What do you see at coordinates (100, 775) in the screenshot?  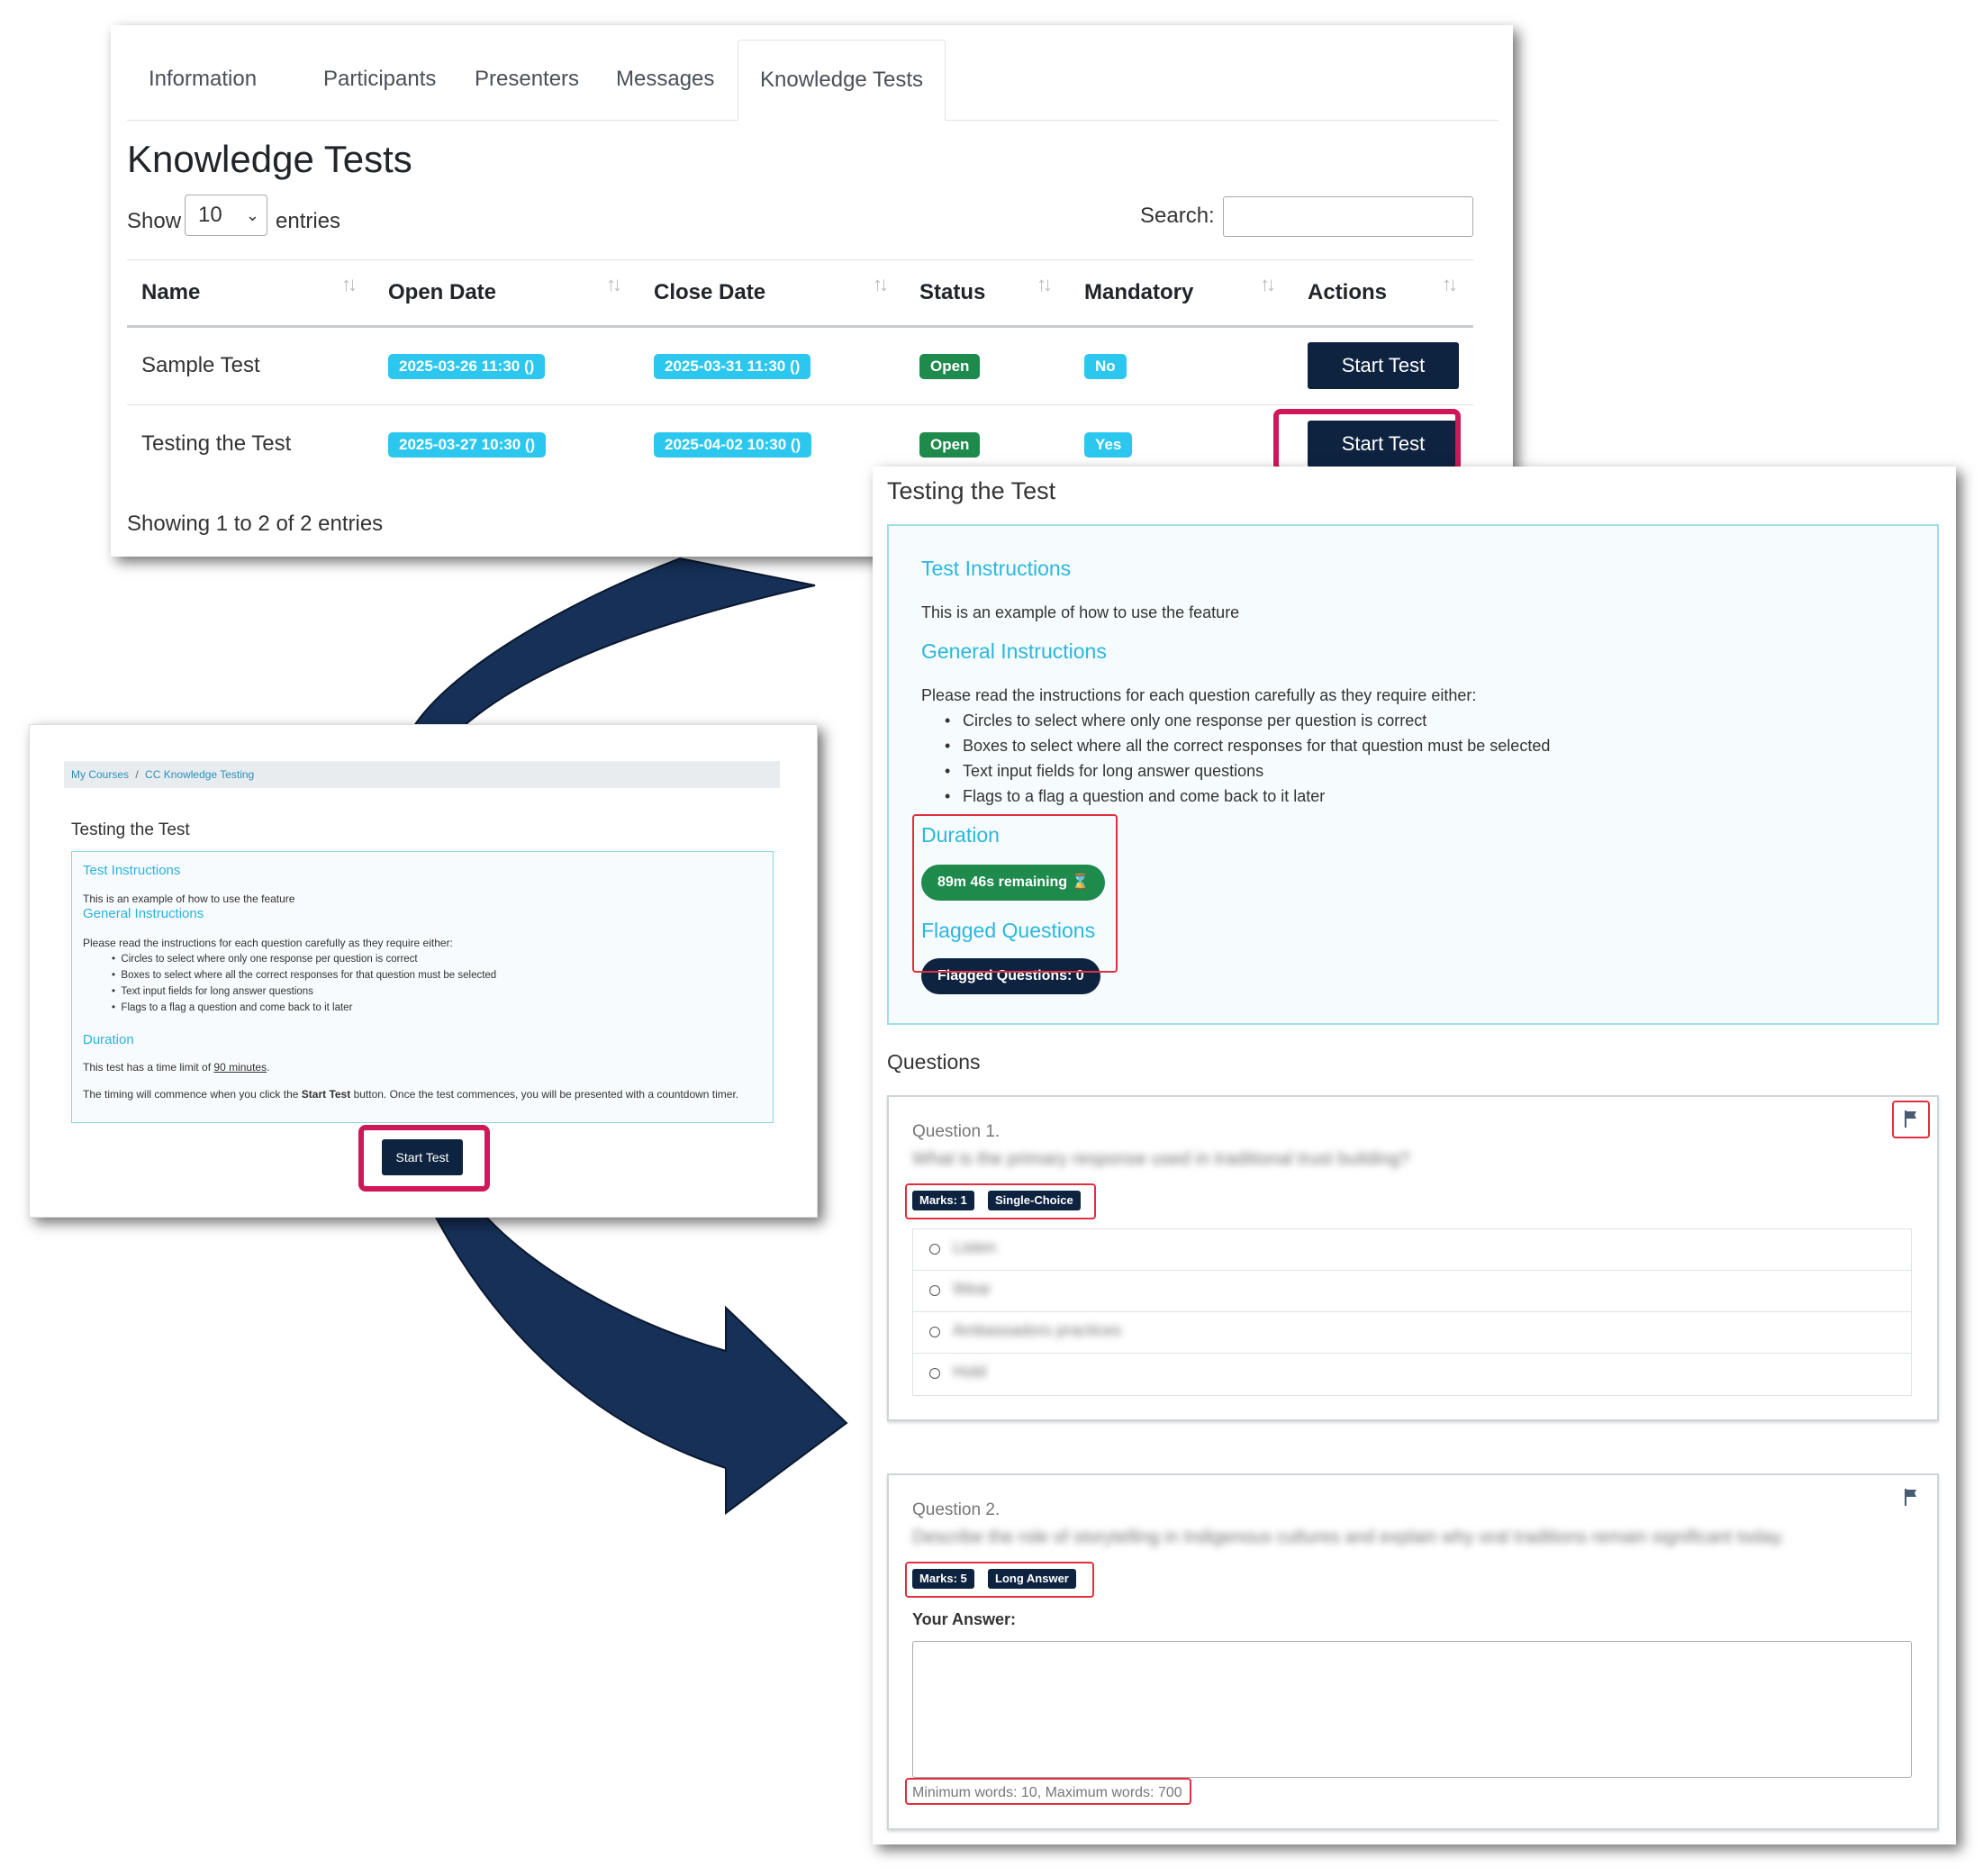 I see `breadcrumb-my-courses: My Courses` at bounding box center [100, 775].